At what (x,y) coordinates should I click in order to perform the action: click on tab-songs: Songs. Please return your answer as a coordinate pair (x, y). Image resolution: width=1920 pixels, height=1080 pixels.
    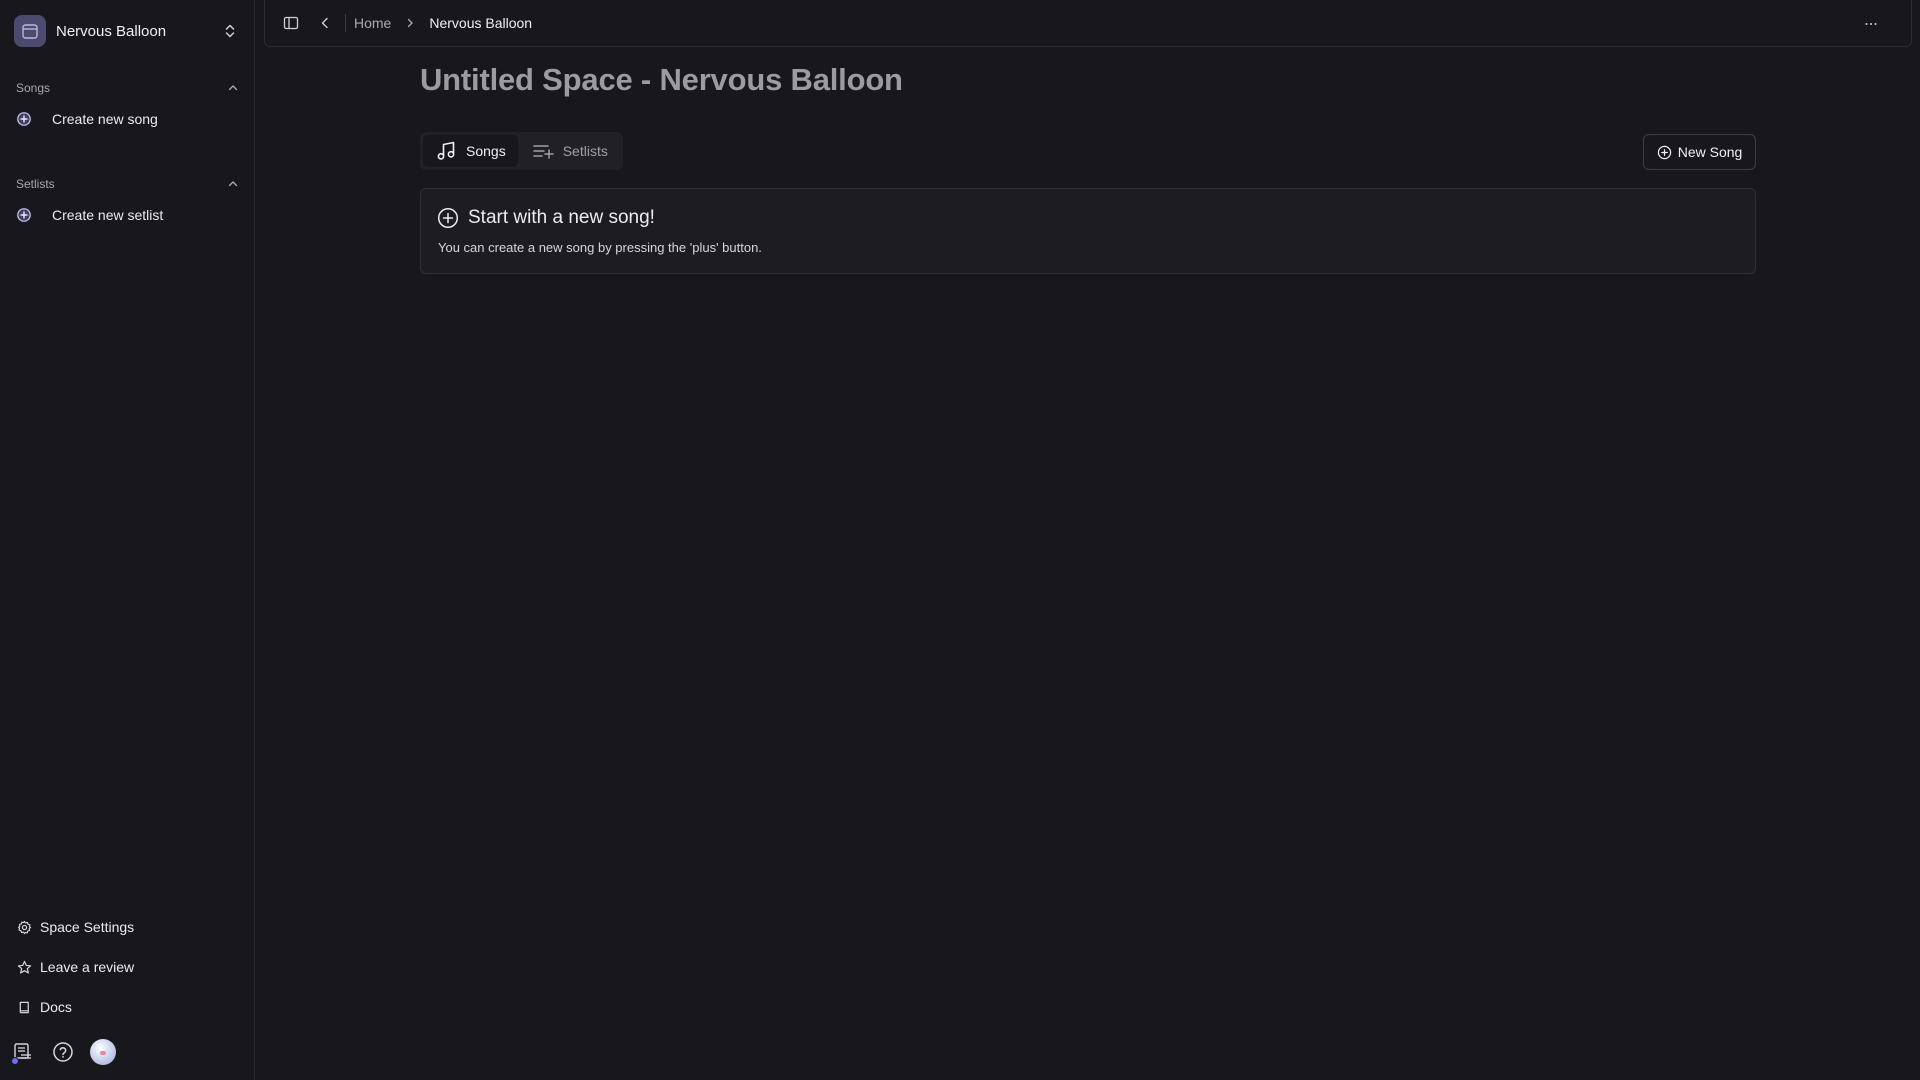
    Looking at the image, I should click on (470, 151).